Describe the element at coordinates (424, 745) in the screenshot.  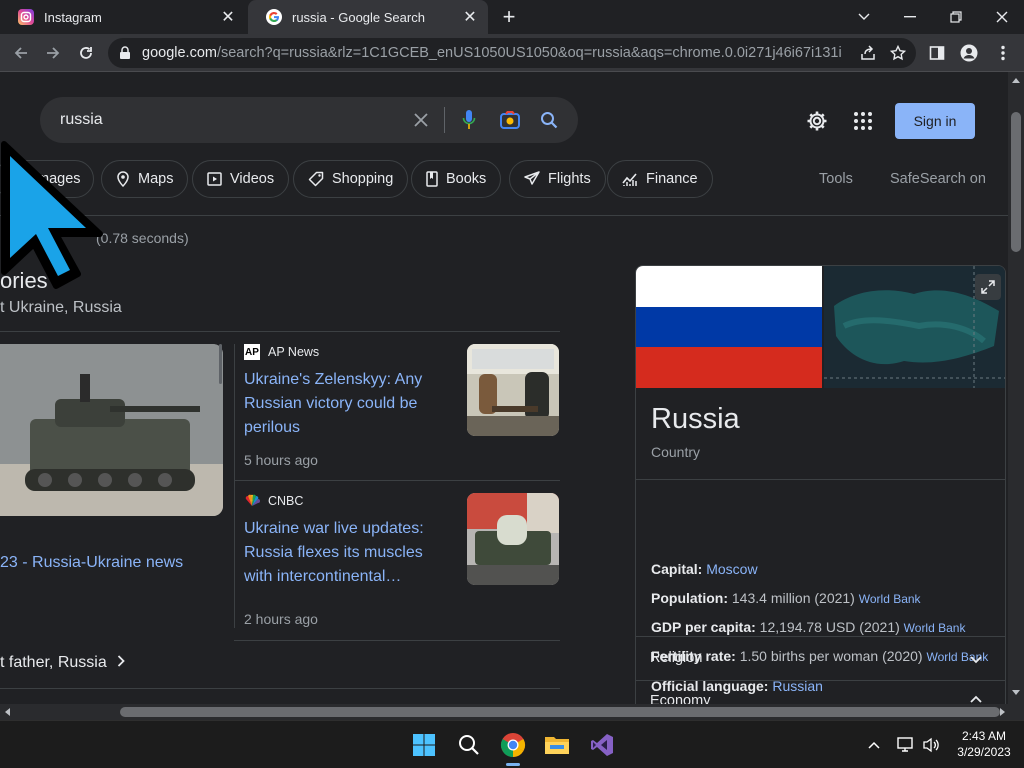
I see `windows-start-icon` at that location.